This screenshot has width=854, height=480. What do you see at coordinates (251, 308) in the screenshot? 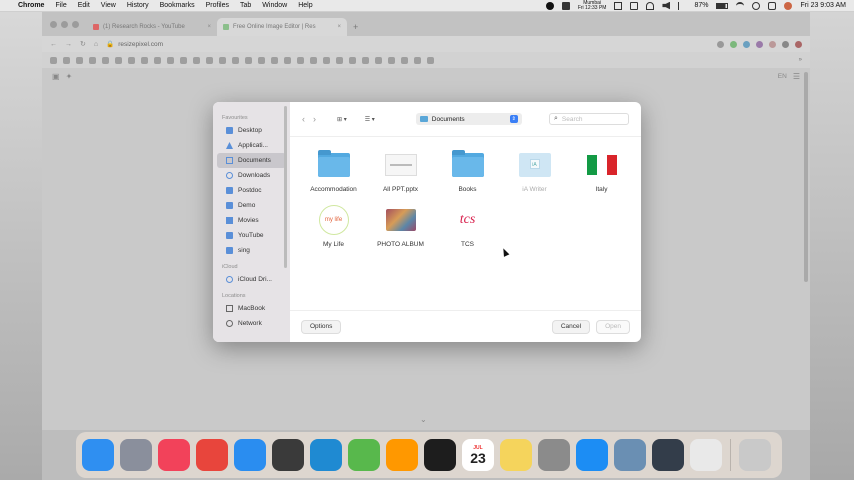
I see `sidebar-item-macbook: MacBook` at bounding box center [251, 308].